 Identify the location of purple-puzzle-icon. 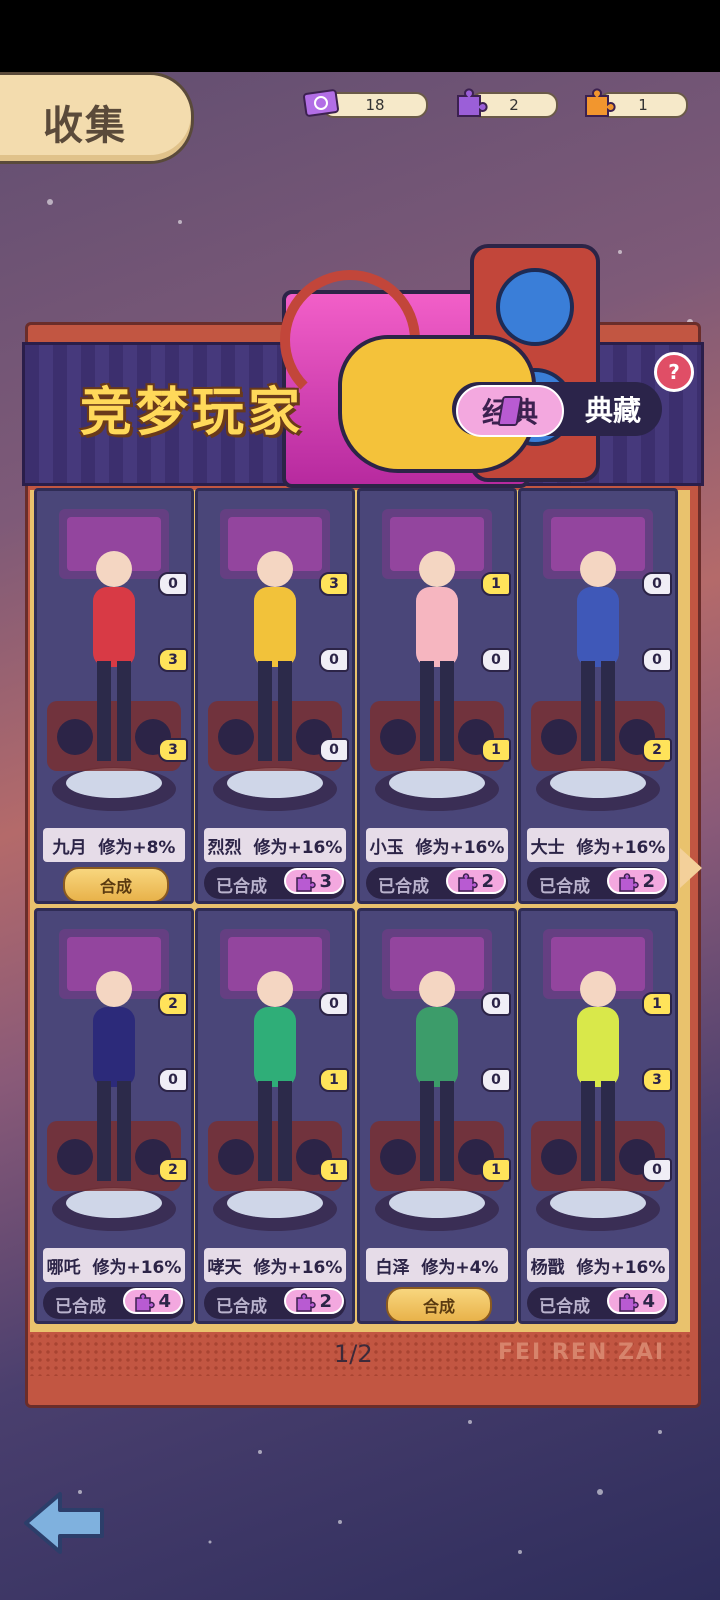
(472, 102).